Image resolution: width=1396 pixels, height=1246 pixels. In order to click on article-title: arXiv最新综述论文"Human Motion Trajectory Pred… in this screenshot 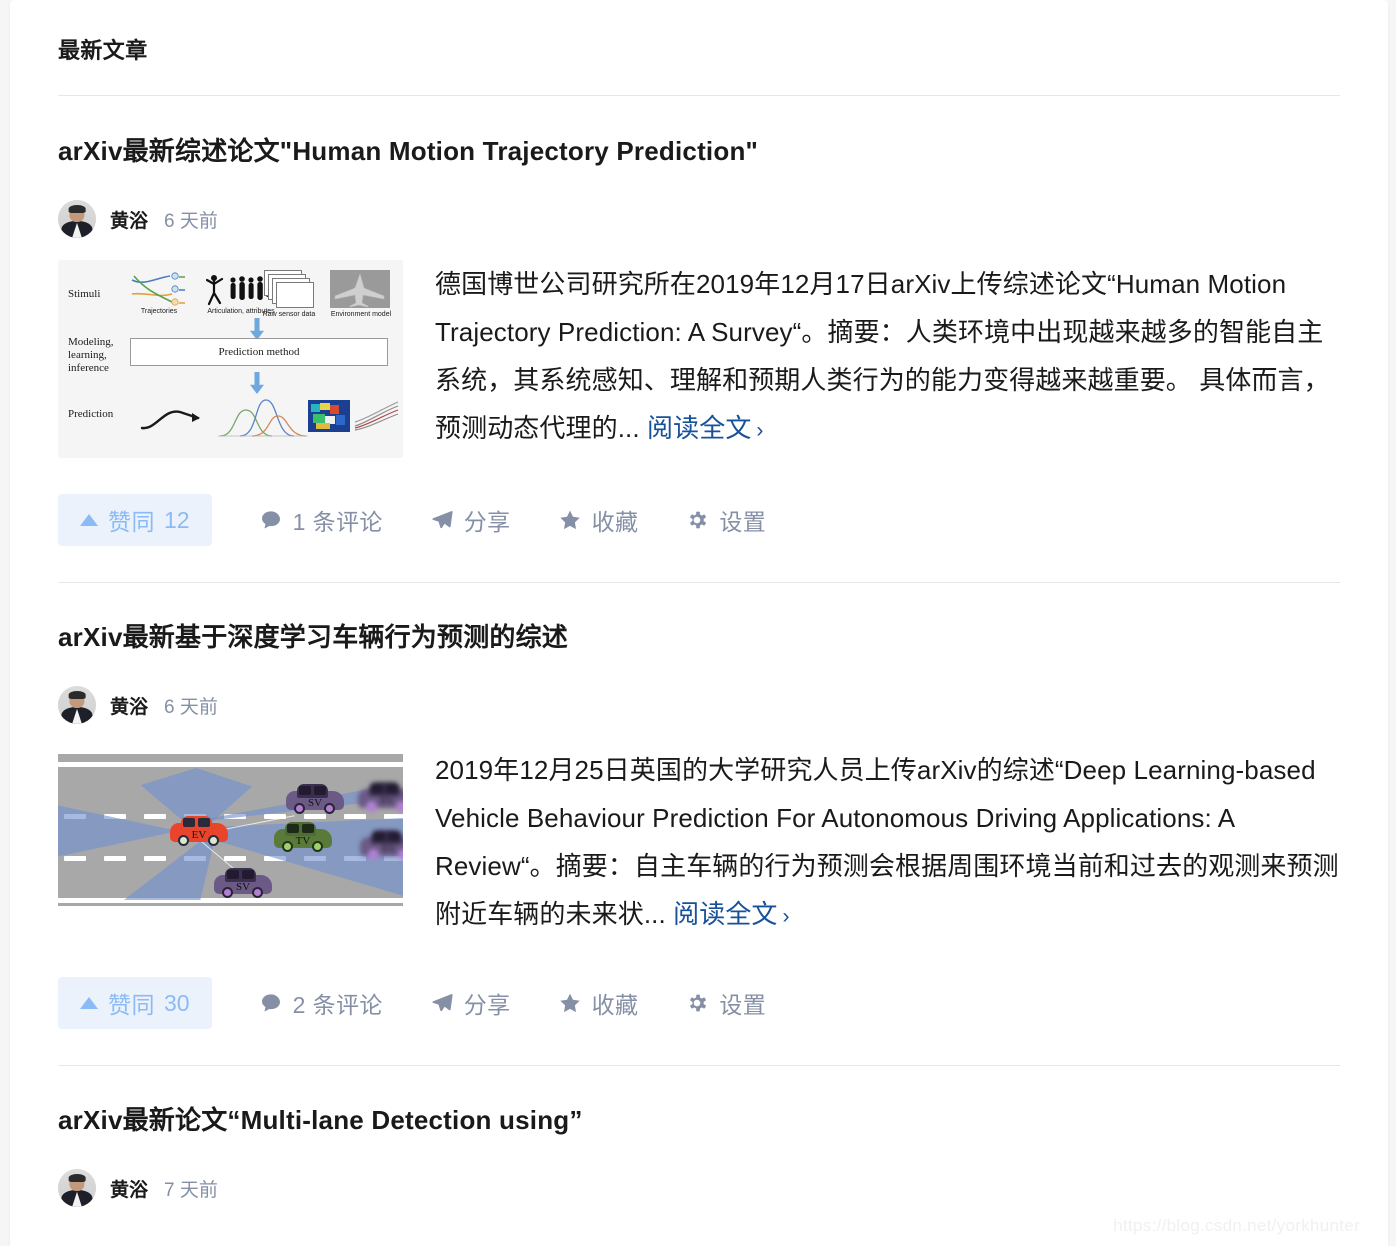, I will do `click(699, 151)`.